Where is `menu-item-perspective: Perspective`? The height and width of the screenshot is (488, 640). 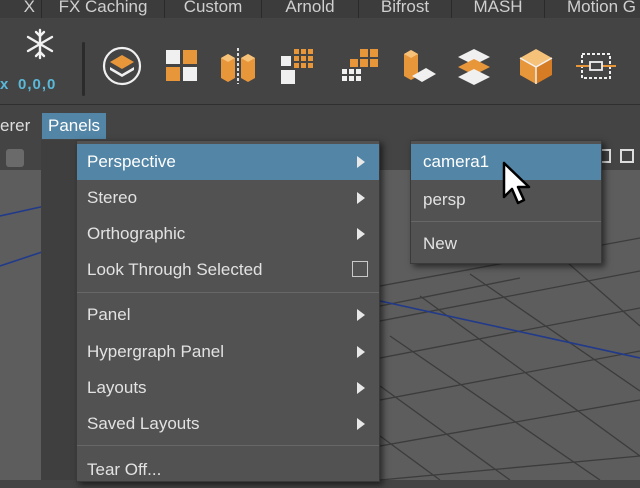
menu-item-perspective: Perspective is located at coordinates (228, 162).